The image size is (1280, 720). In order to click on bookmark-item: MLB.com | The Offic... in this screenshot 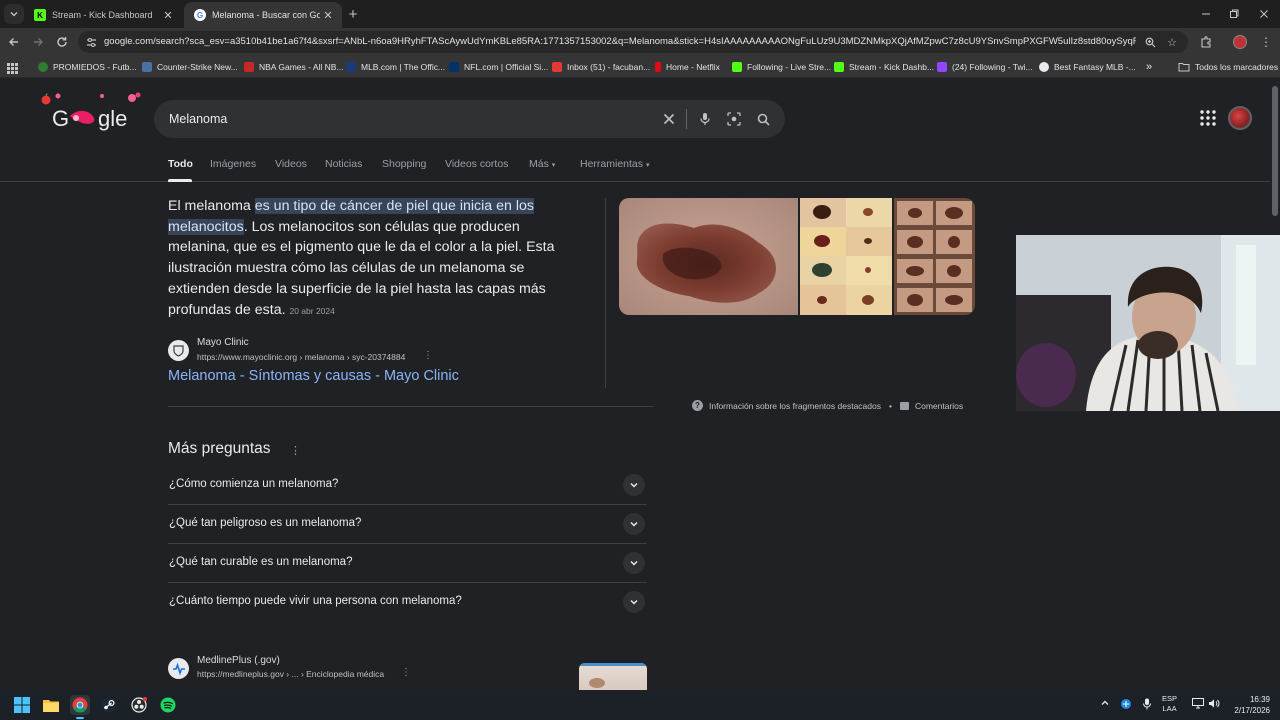, I will do `click(395, 67)`.